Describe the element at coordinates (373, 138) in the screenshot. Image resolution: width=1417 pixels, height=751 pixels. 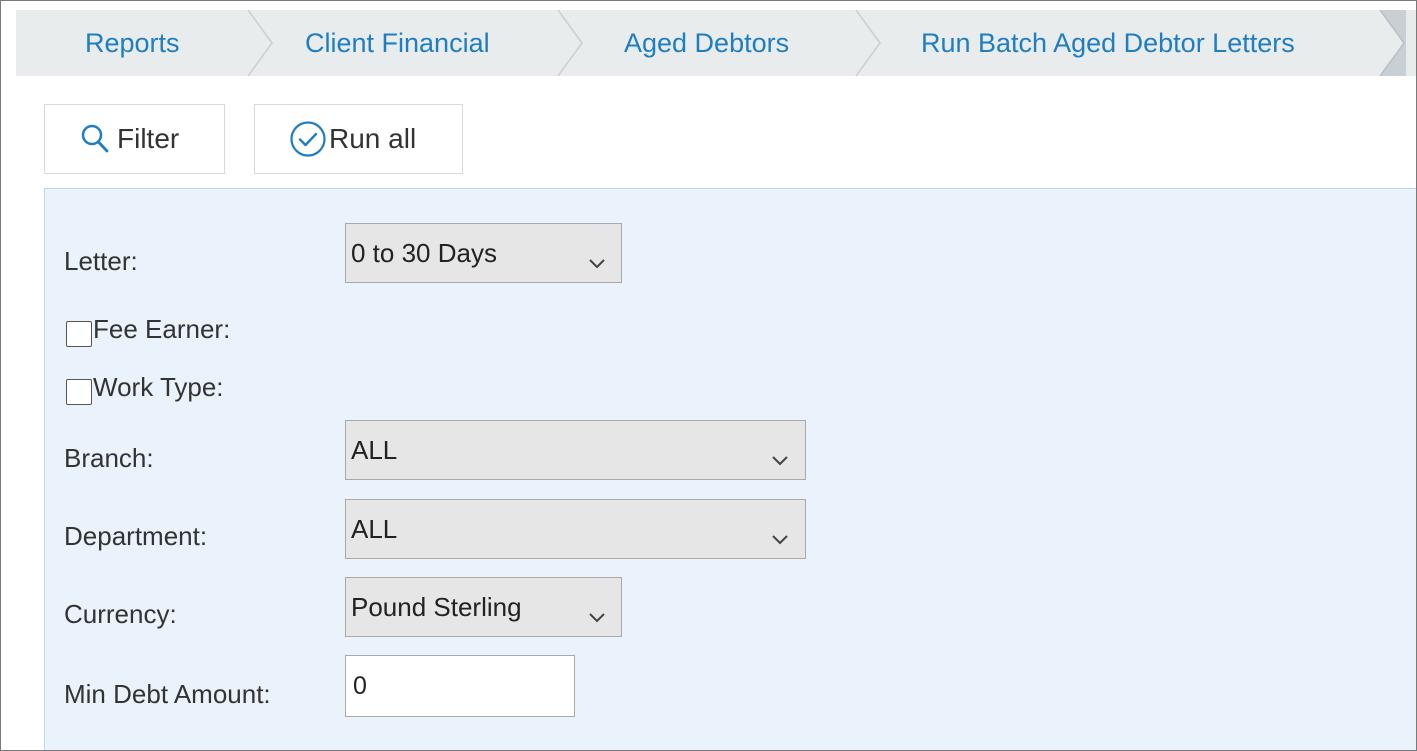
I see `run-all-button-label: Run all` at that location.